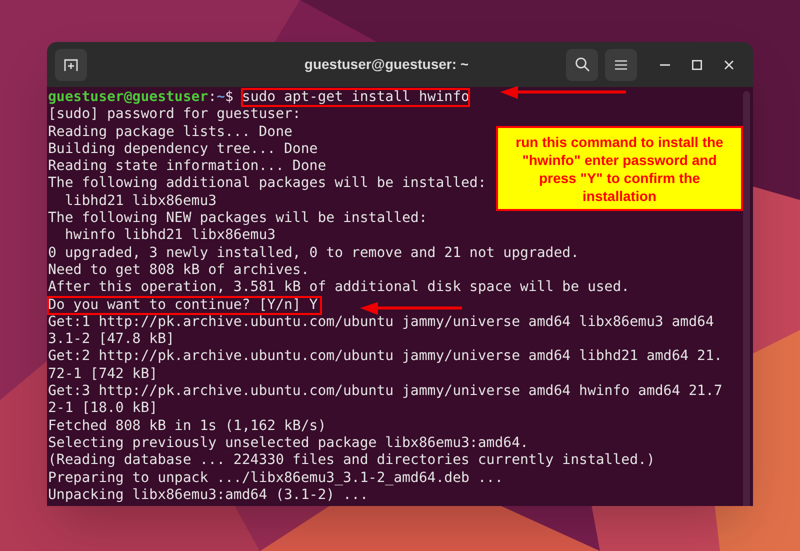 The image size is (800, 551). I want to click on output-line: Fetched 808 kB in 1s (1,162 kB/s), so click(187, 426).